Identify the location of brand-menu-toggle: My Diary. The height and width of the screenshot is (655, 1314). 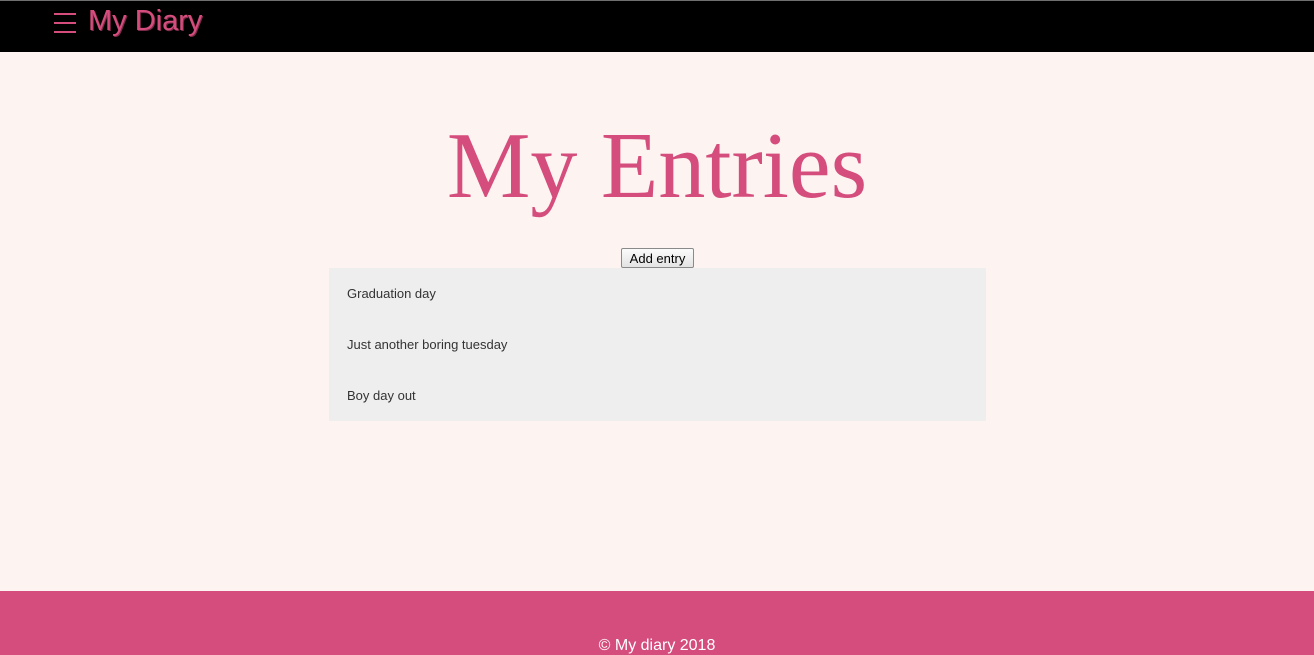
(127, 21).